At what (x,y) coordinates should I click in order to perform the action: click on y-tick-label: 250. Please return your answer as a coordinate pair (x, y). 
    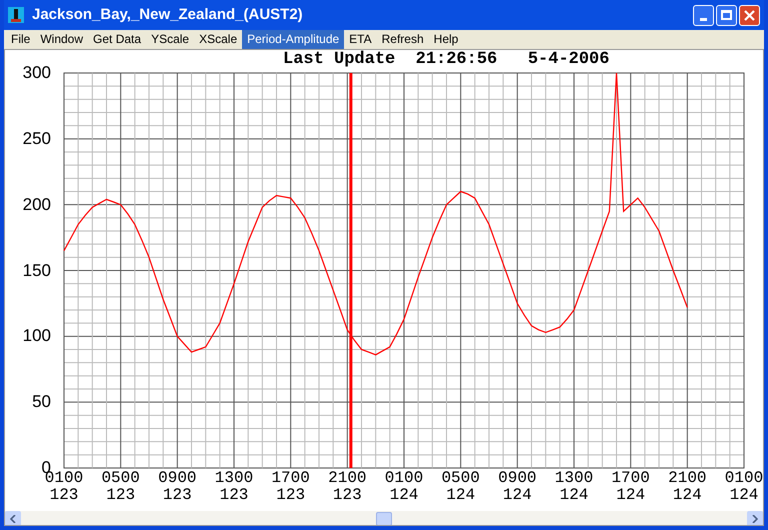
    Looking at the image, I should click on (36, 139).